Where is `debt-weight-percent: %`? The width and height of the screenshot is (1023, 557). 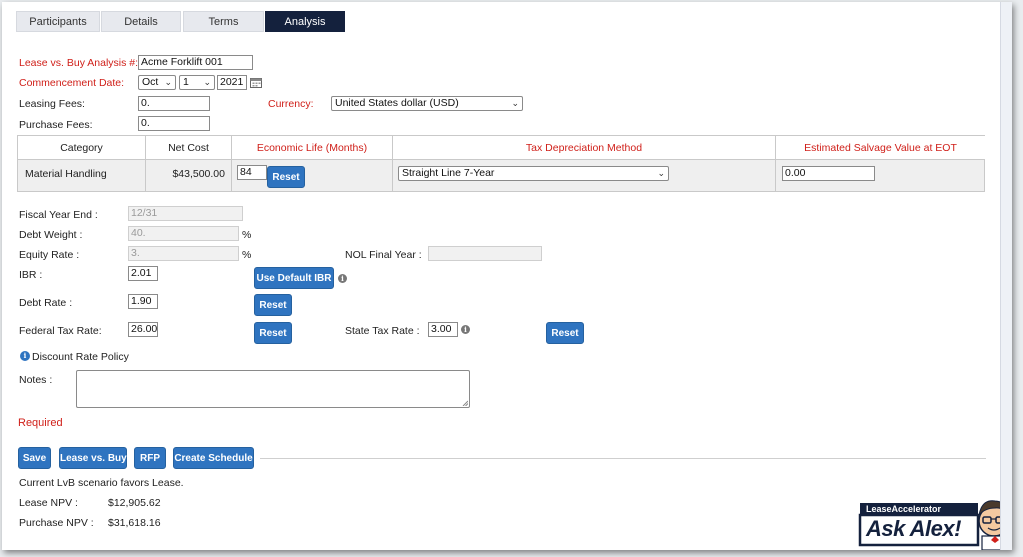 debt-weight-percent: % is located at coordinates (247, 235).